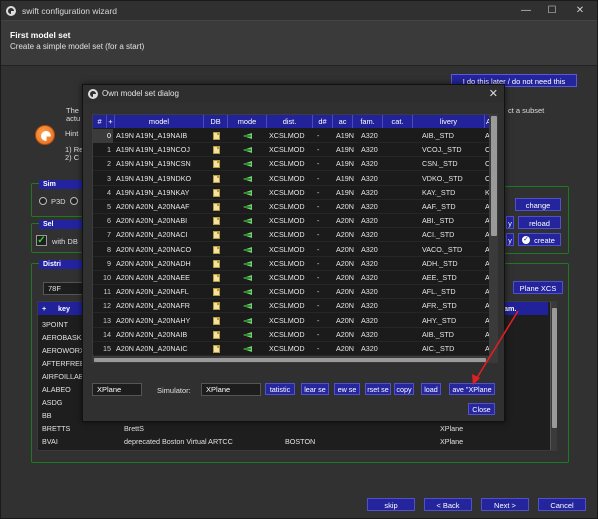  I want to click on clear-set-button: lear se, so click(315, 389).